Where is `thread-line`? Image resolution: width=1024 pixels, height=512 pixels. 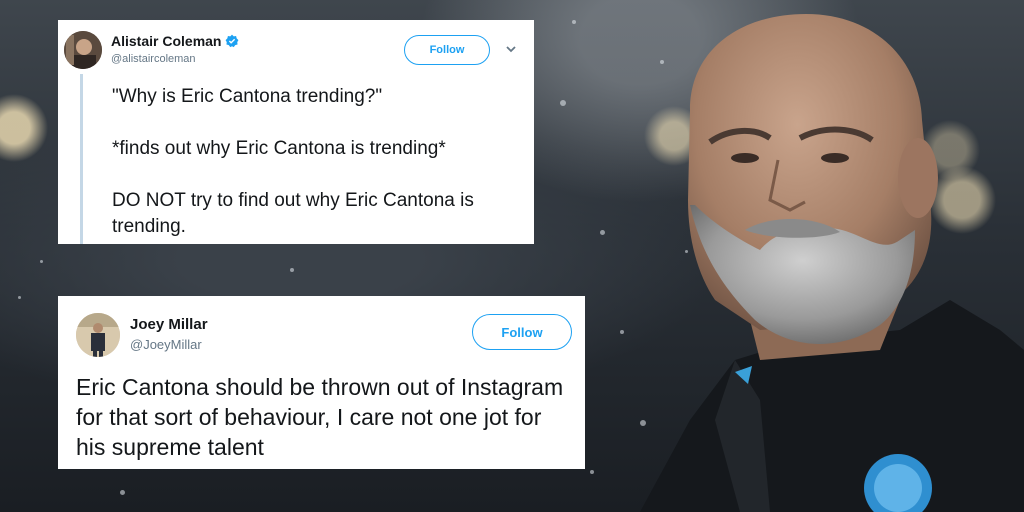
thread-line is located at coordinates (81, 159).